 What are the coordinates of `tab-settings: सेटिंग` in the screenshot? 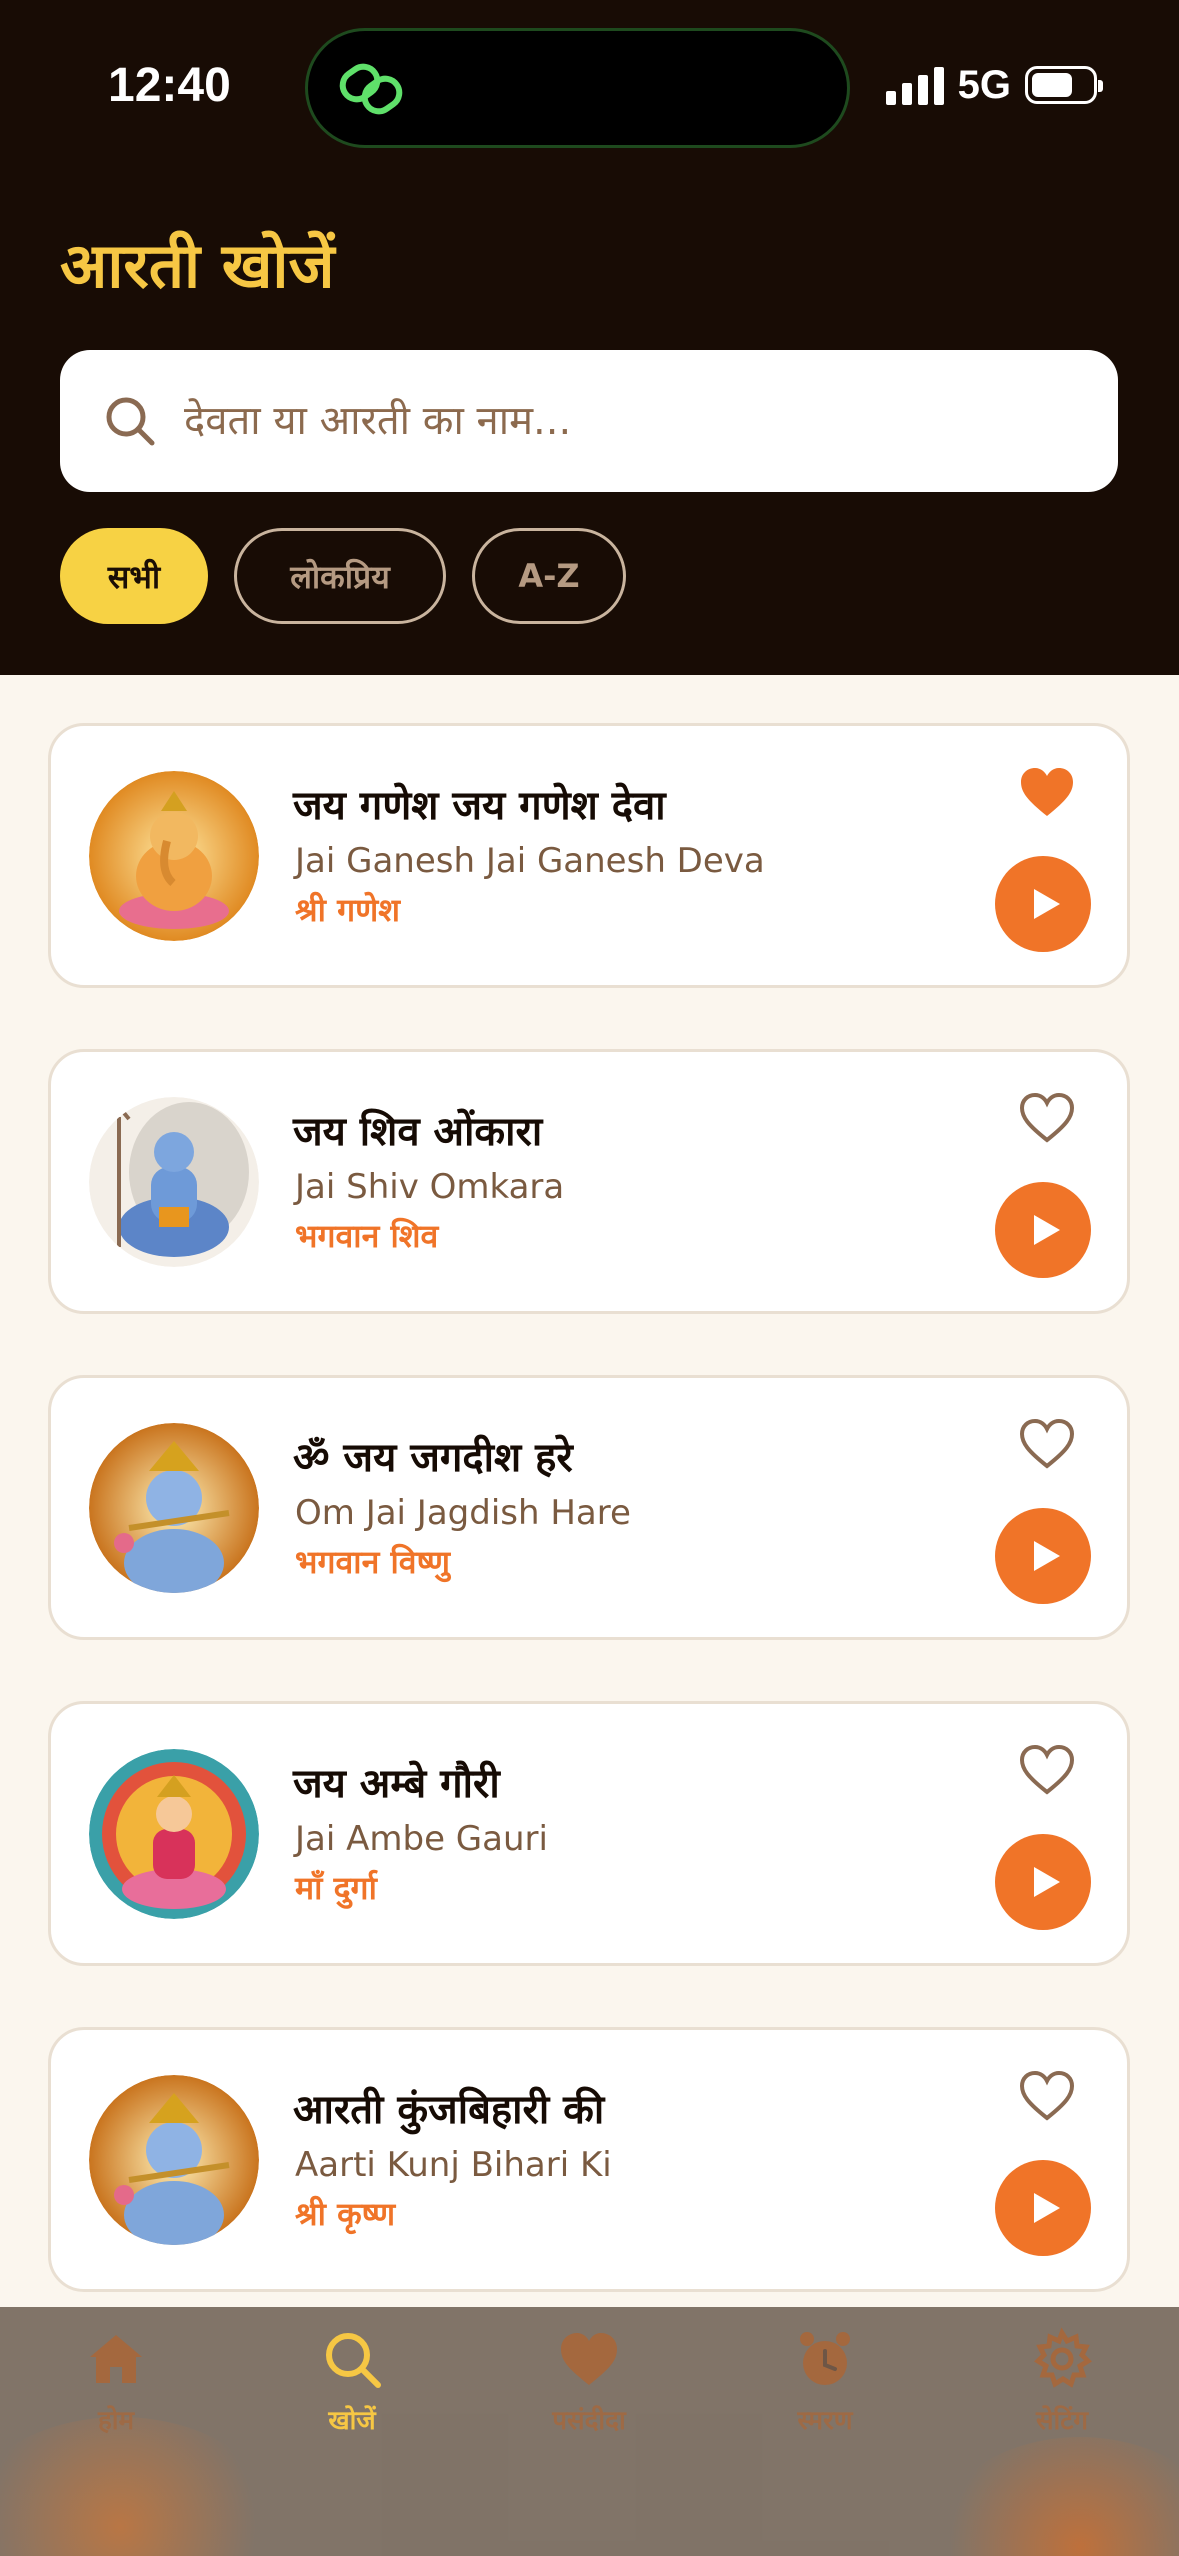 It's located at (1062, 2382).